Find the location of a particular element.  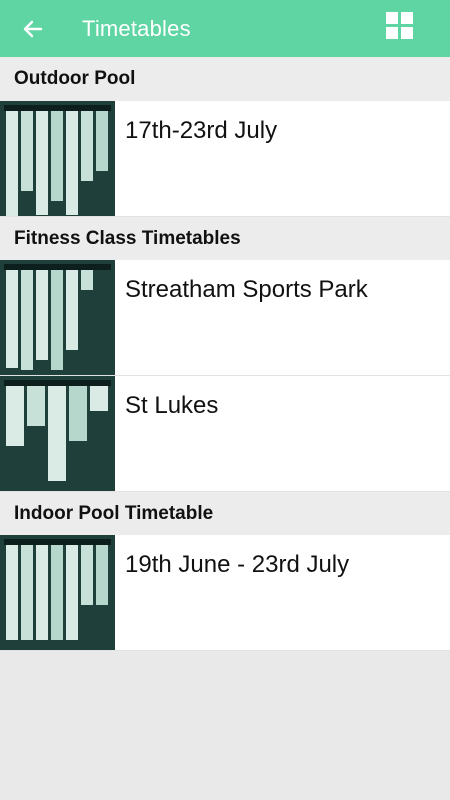

list-item-label: 19th June - 23rd July is located at coordinates (237, 564).